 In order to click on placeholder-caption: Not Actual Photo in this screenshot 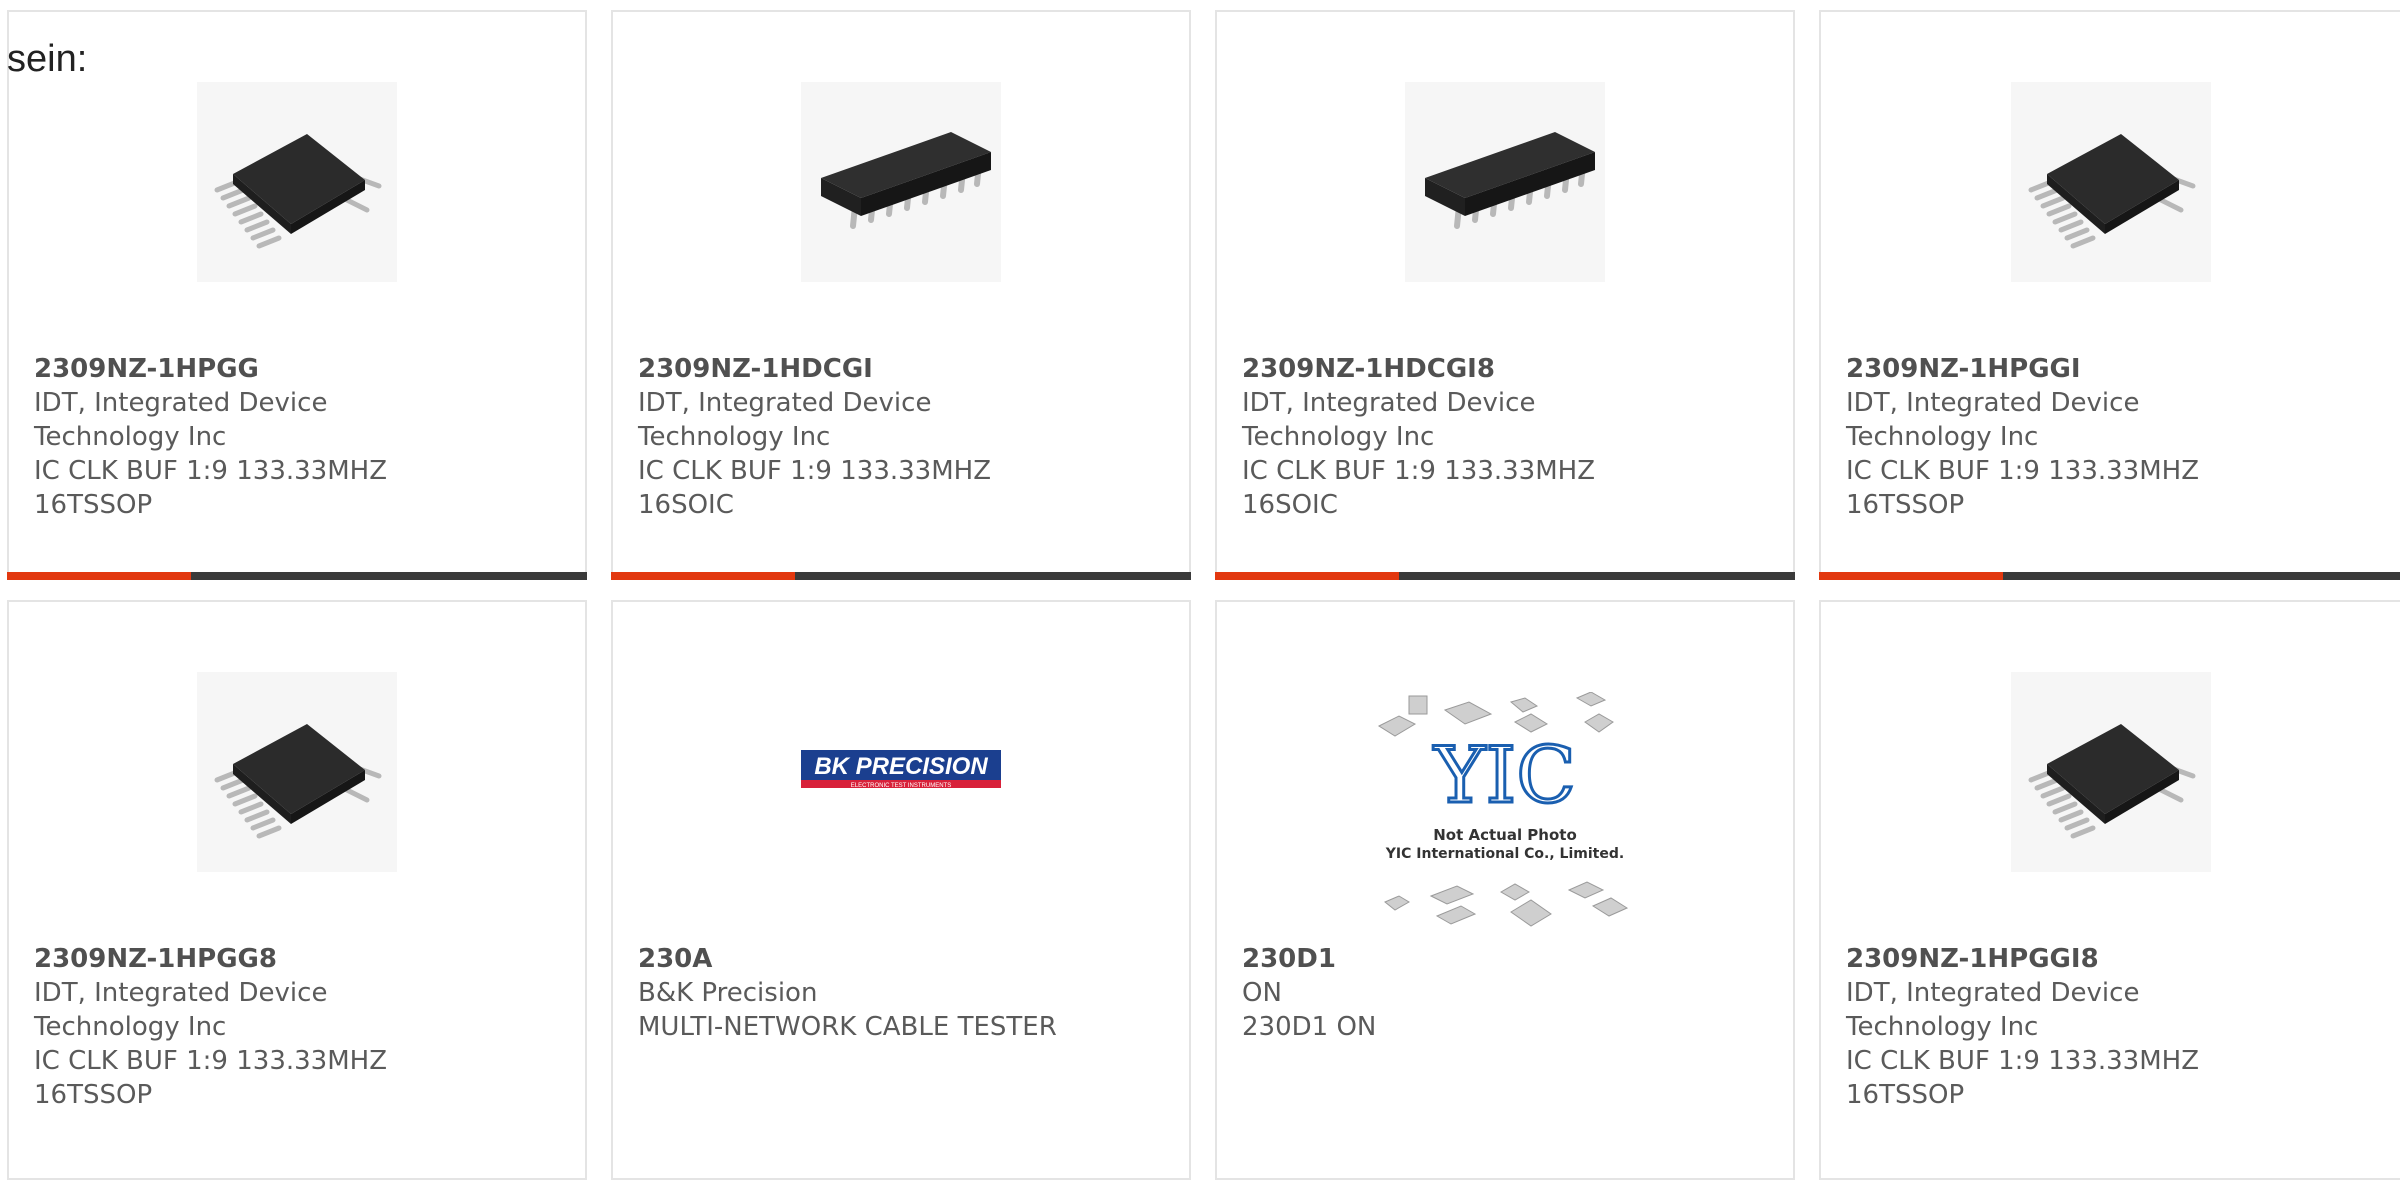, I will do `click(1505, 835)`.